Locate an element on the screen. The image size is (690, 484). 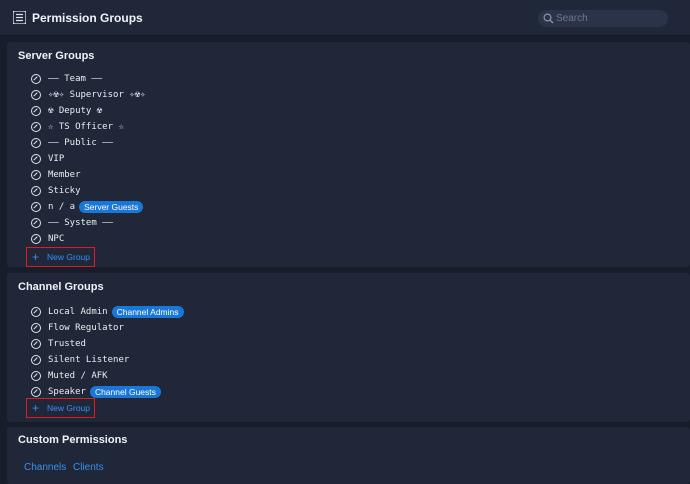
new-server-group-button: + New Group is located at coordinates (60, 257).